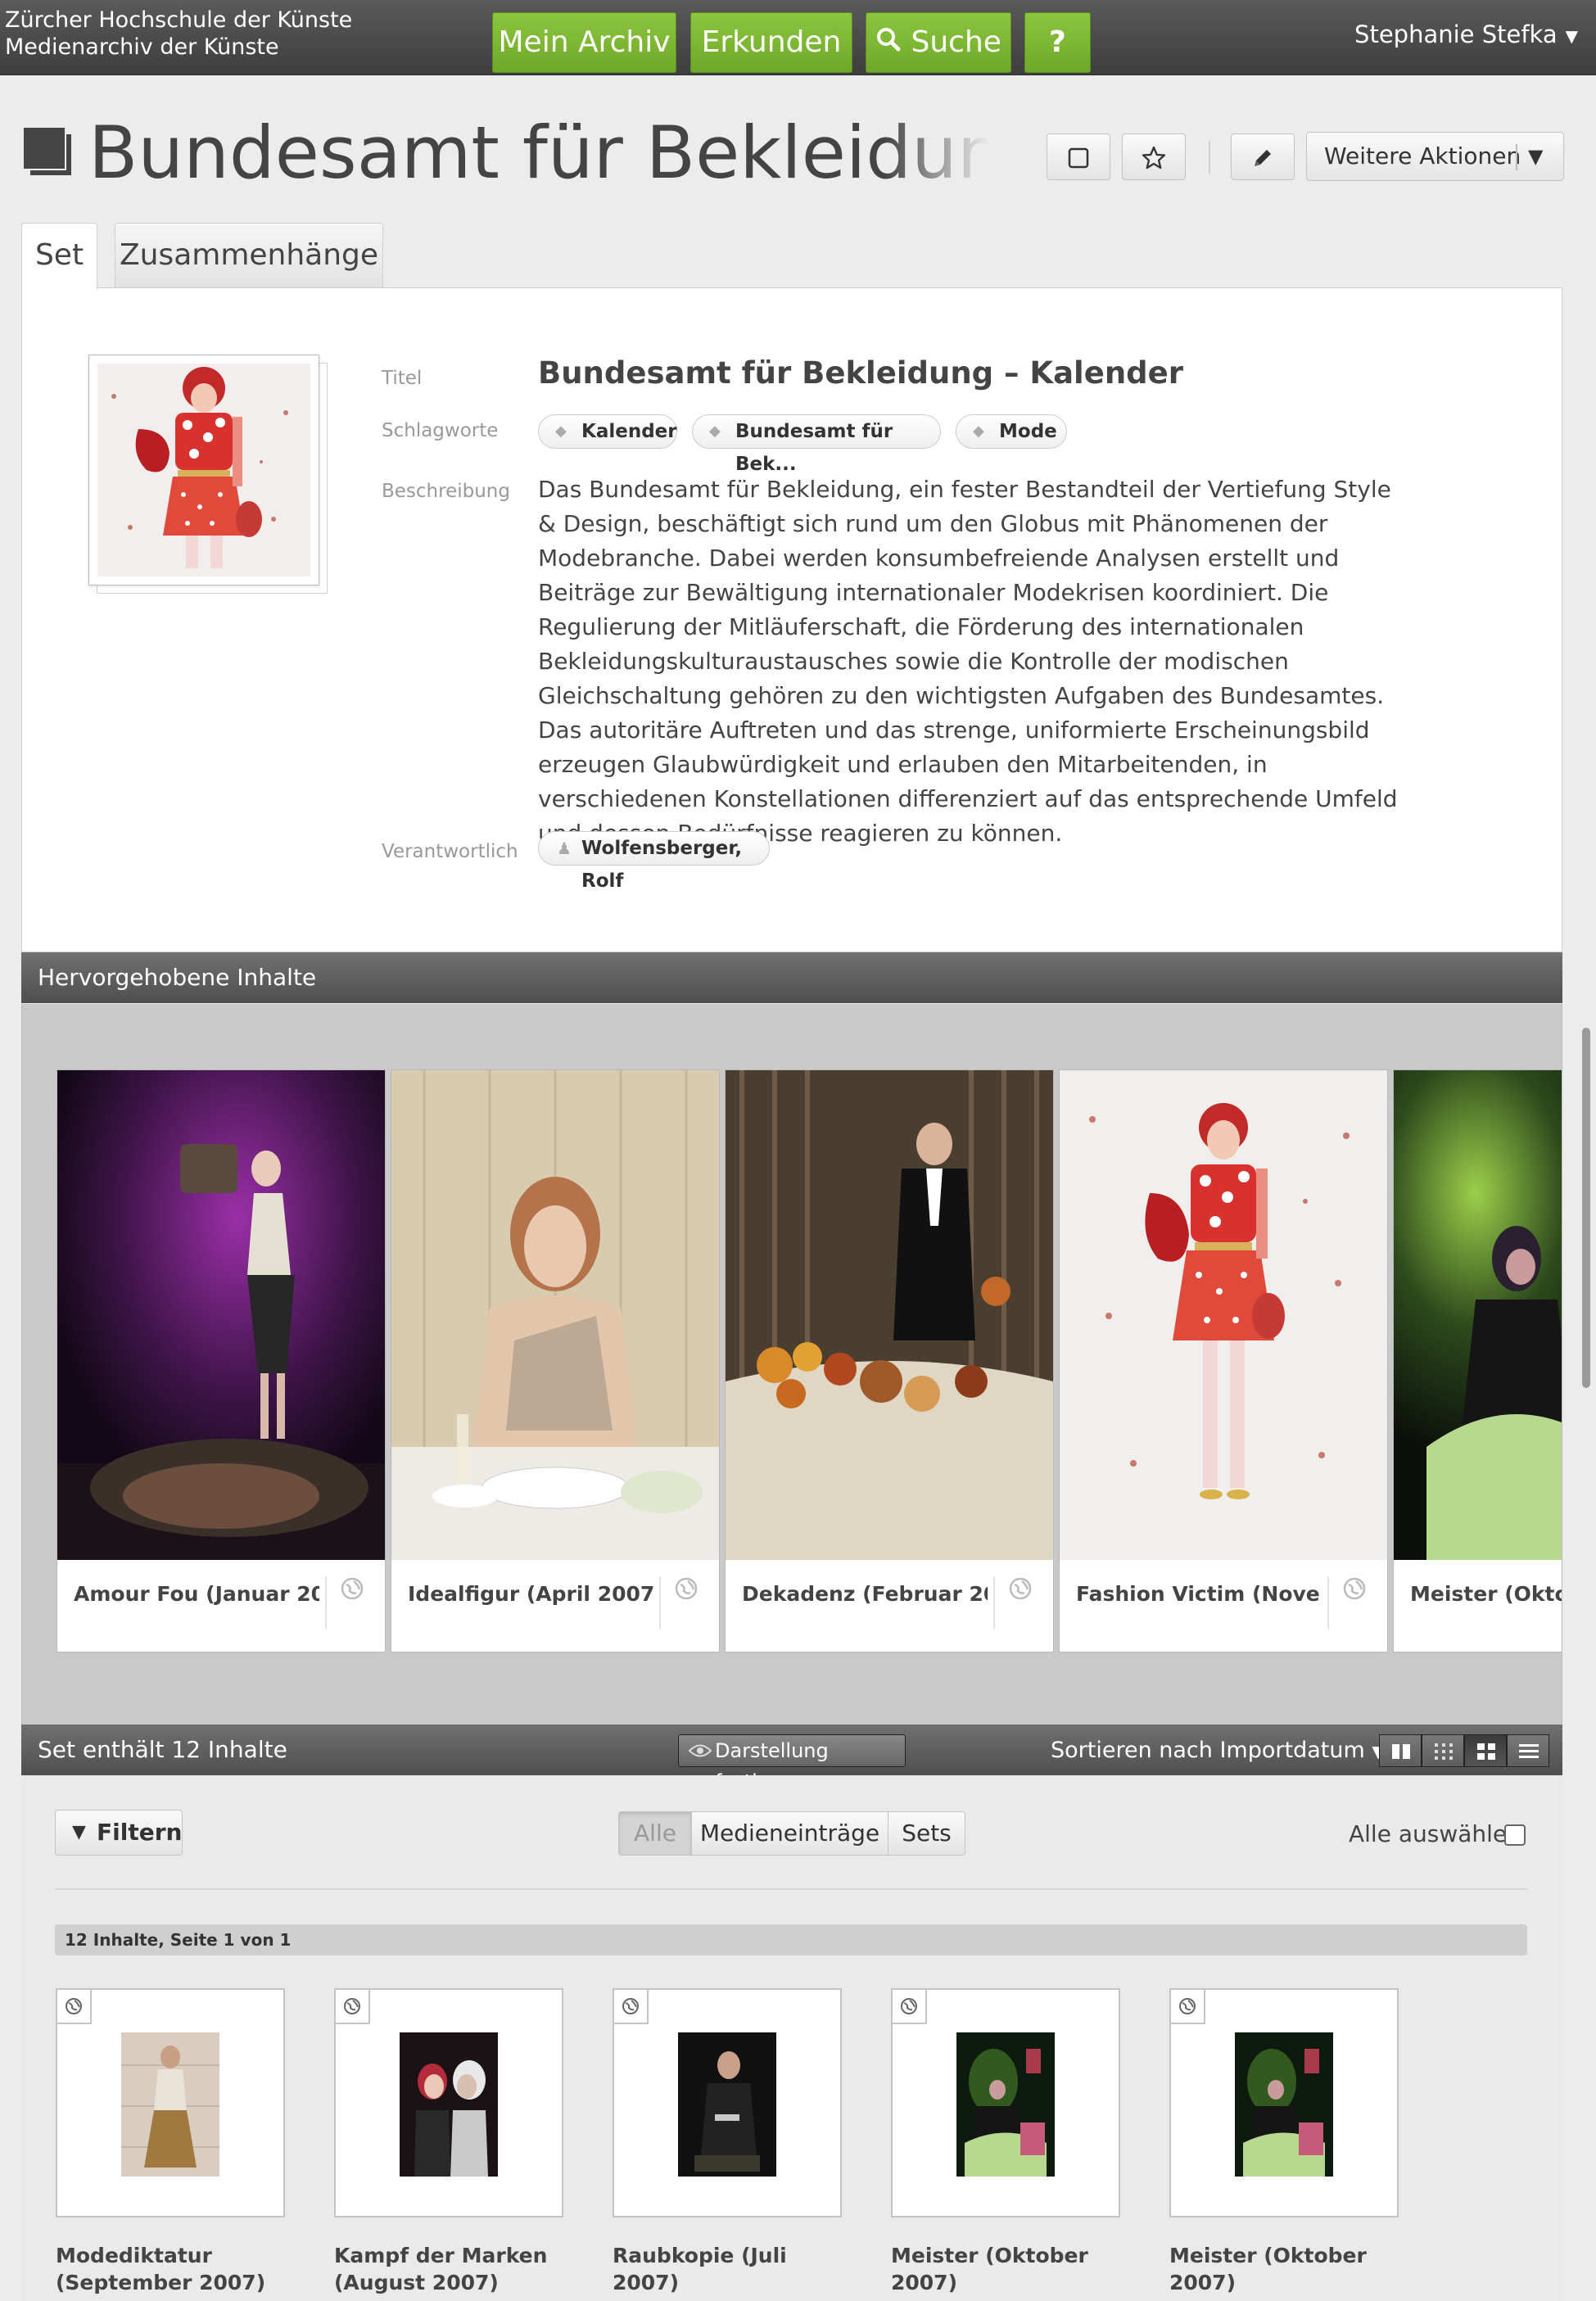 This screenshot has width=1596, height=2301. I want to click on media-entry-caption: Raubkopie (Juli 2007), so click(700, 2269).